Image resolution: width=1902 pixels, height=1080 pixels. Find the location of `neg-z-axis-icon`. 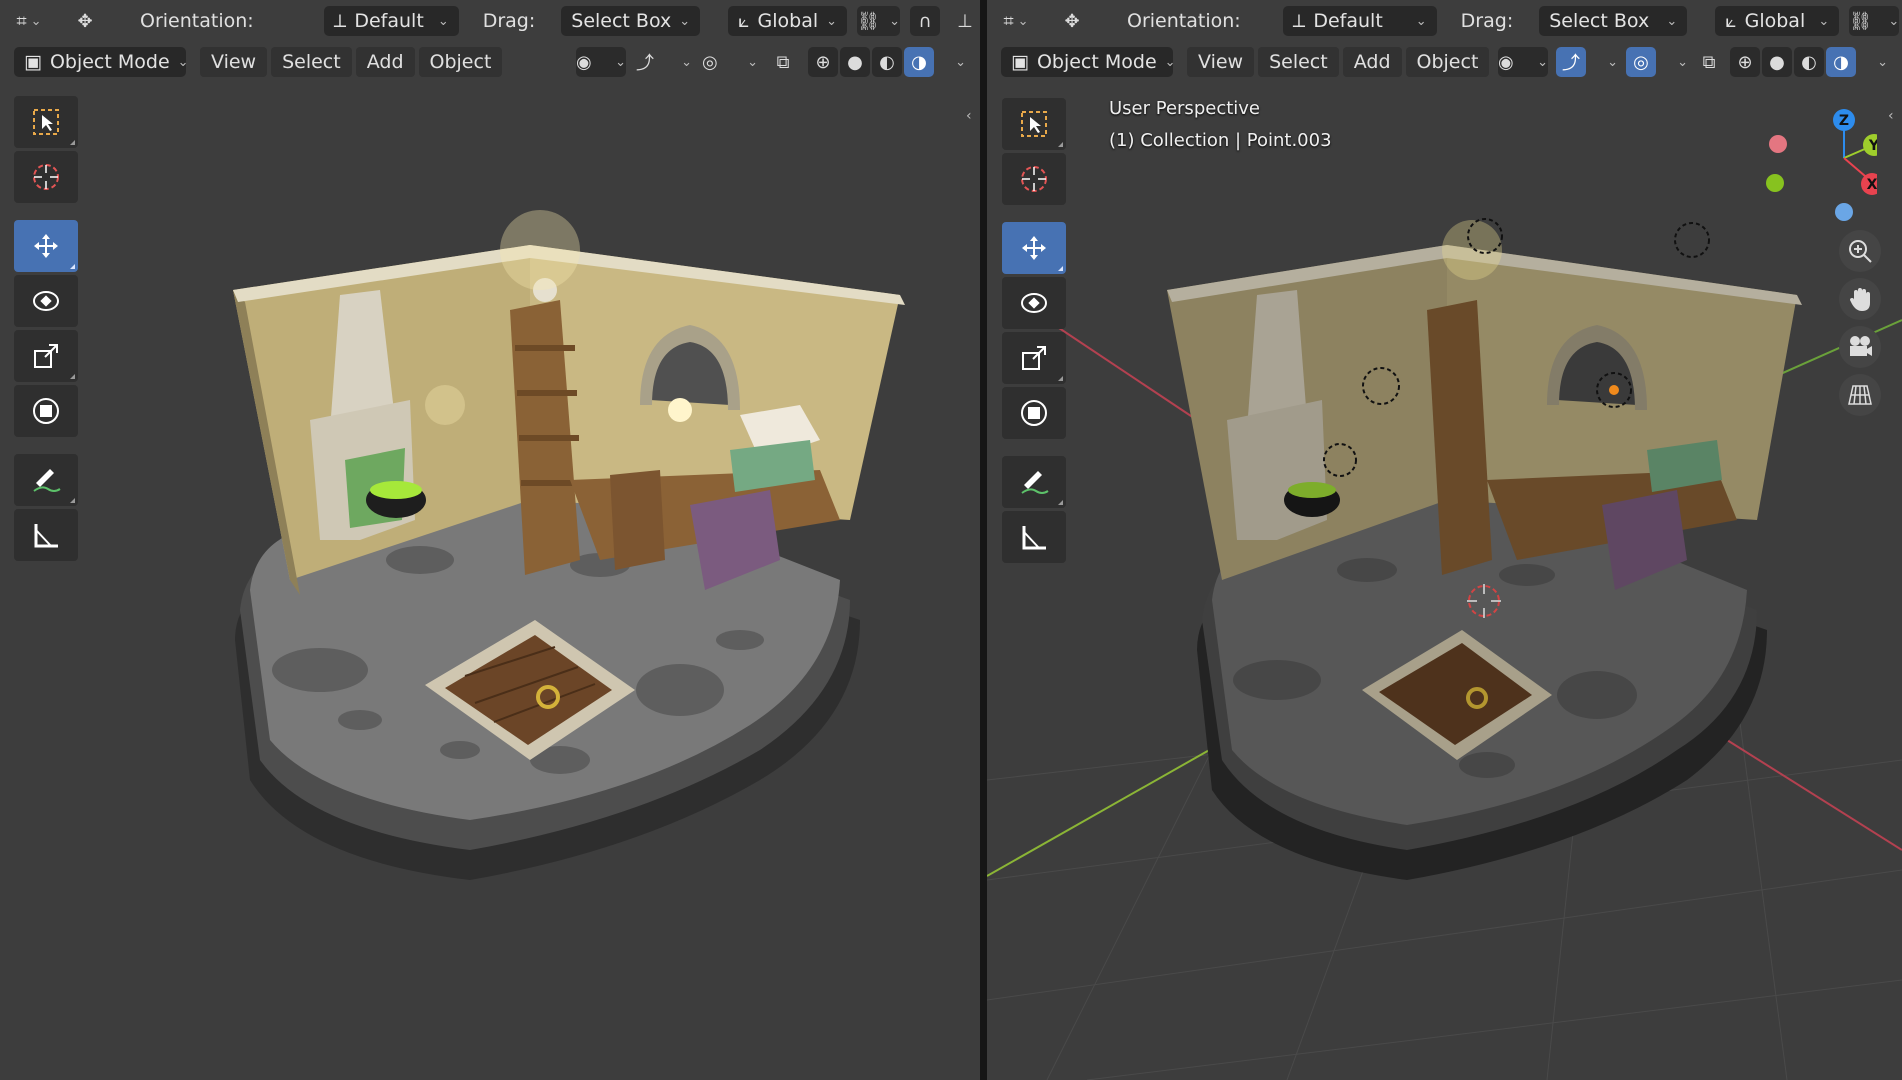

neg-z-axis-icon is located at coordinates (1844, 212).